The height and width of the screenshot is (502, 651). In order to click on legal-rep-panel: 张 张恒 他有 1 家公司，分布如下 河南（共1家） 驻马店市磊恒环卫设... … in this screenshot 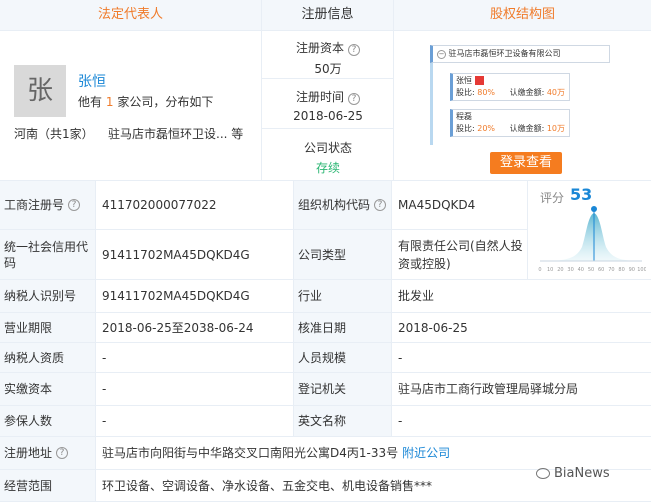, I will do `click(131, 106)`.